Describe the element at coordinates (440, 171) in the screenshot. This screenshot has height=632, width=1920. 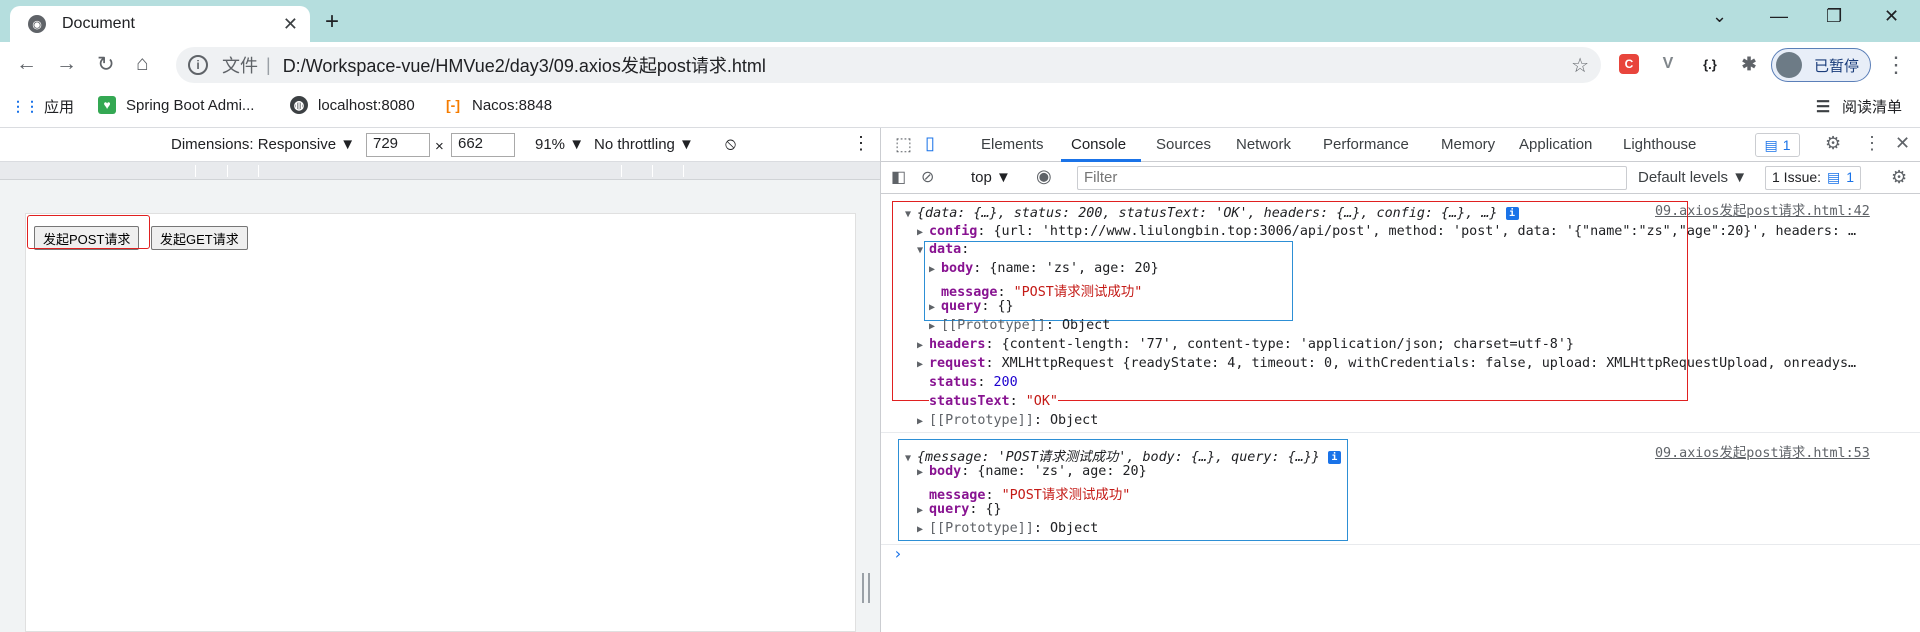
I see `media-query-ruler` at that location.